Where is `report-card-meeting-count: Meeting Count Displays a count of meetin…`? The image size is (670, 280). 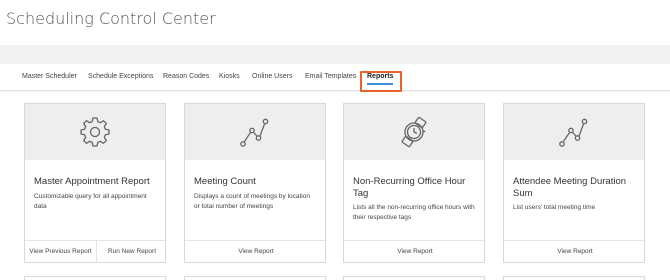
report-card-meeting-count: Meeting Count Displays a count of meetin… is located at coordinates (255, 183).